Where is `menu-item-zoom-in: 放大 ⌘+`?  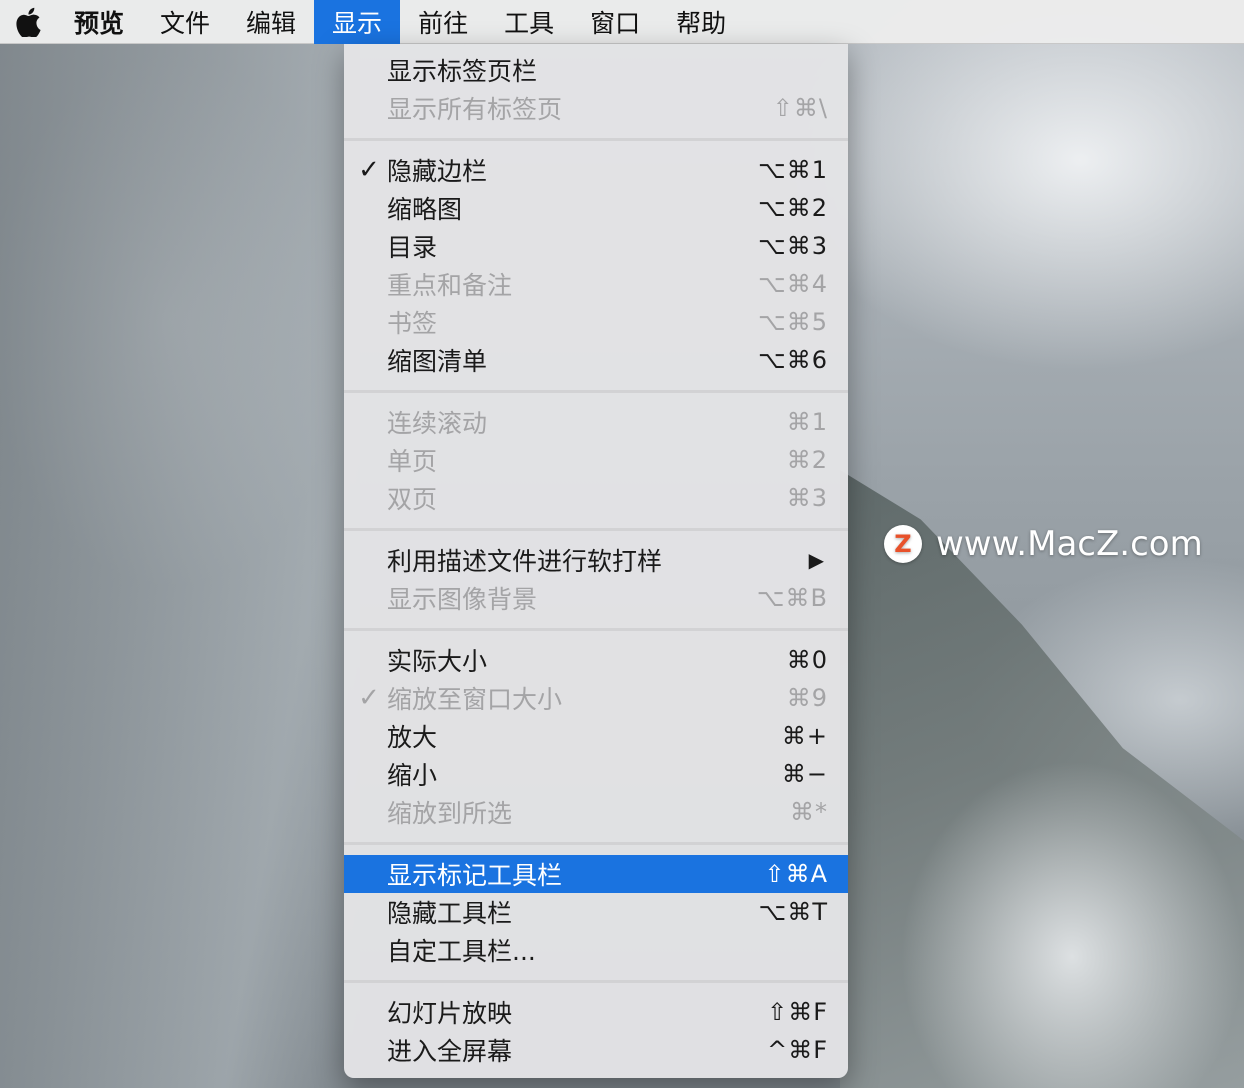
menu-item-zoom-in: 放大 ⌘+ is located at coordinates (596, 736).